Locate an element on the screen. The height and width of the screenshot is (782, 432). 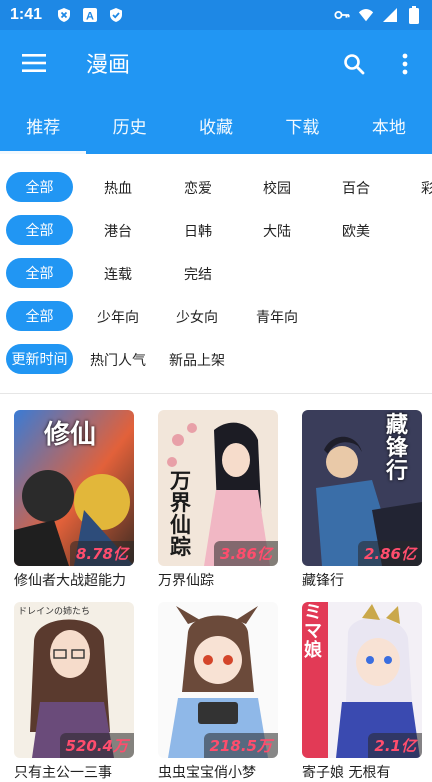
status-time: 1:41 is located at coordinates (26, 14).